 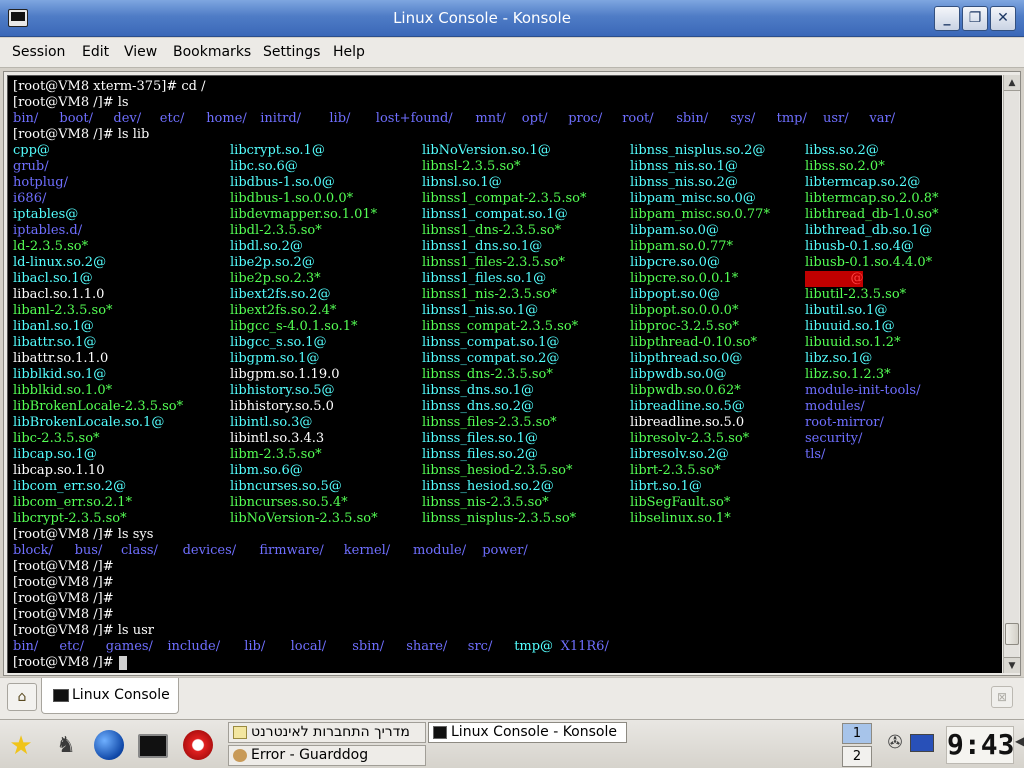 What do you see at coordinates (895, 744) in the screenshot?
I see `network-tray-icon: ✇` at bounding box center [895, 744].